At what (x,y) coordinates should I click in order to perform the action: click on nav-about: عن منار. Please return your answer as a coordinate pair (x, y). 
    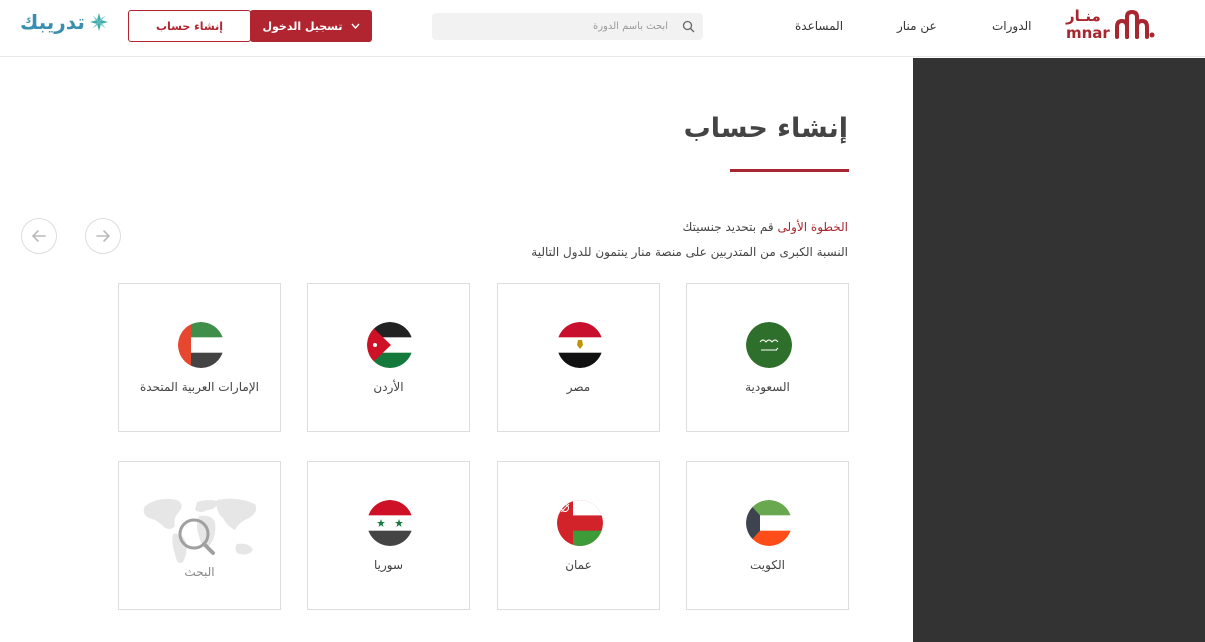
    Looking at the image, I should click on (917, 26).